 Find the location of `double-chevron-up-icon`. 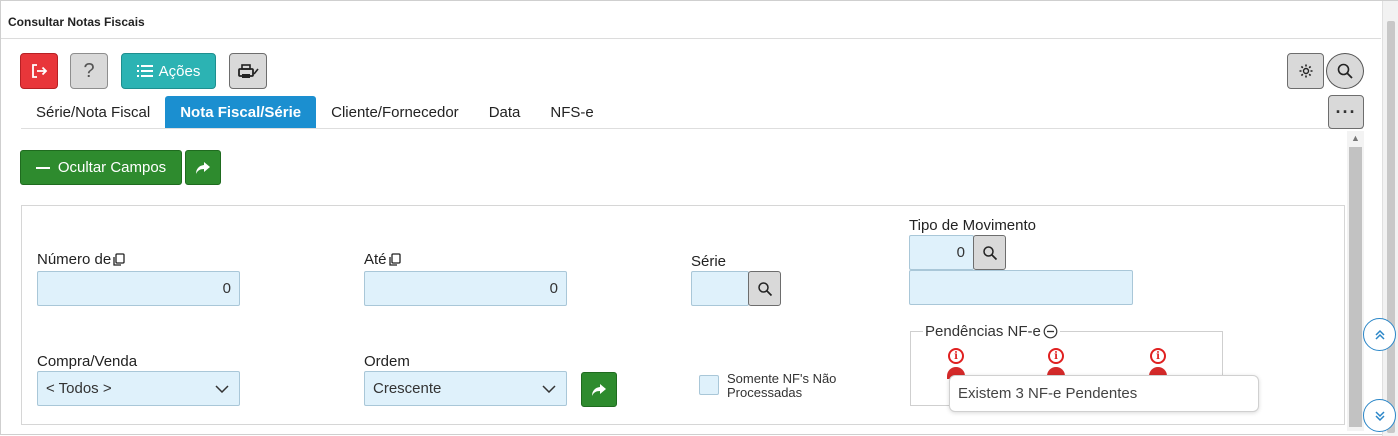

double-chevron-up-icon is located at coordinates (1379, 334).